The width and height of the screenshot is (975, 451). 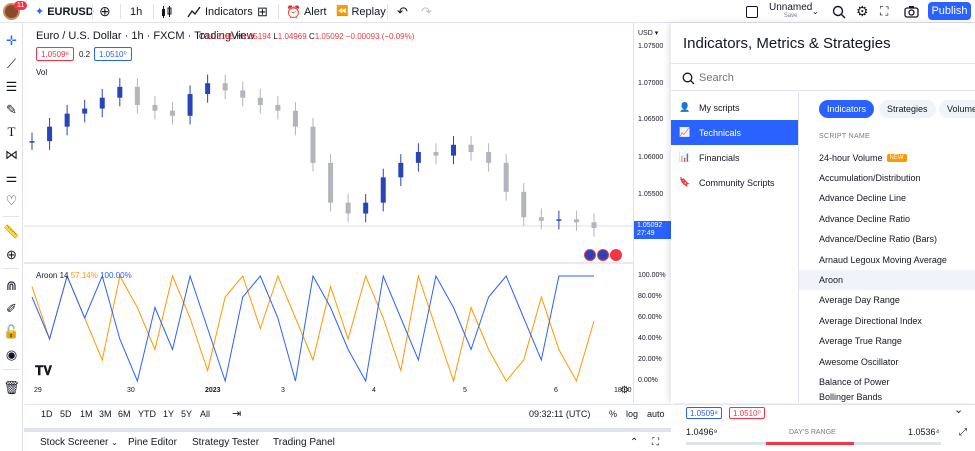 I want to click on fib-tool: ☰, so click(x=11, y=86).